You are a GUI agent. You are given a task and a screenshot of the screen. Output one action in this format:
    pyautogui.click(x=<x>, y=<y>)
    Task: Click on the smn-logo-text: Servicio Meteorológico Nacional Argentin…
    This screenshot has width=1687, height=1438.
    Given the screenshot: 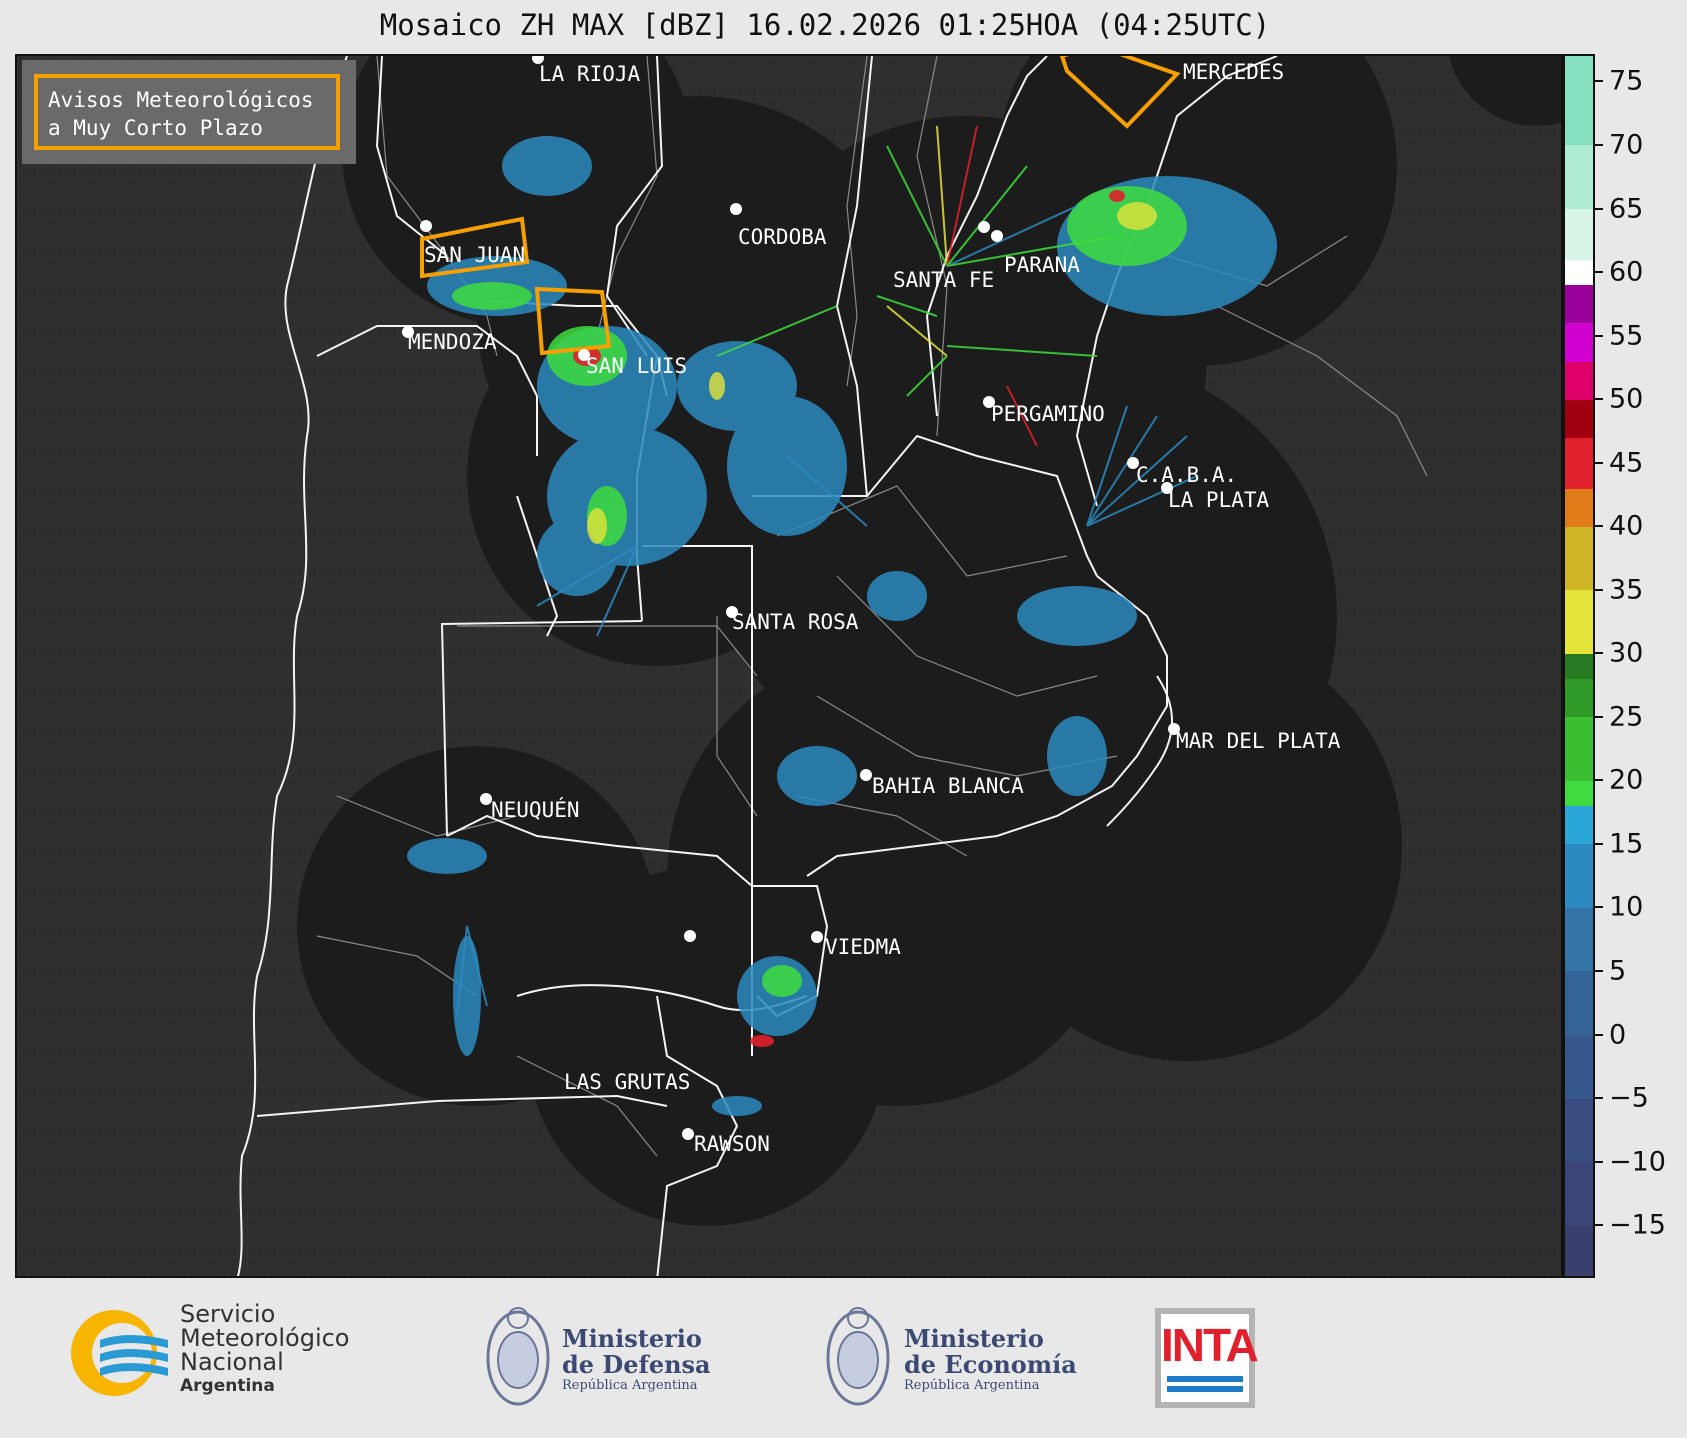 What is the action you would take?
    pyautogui.click(x=265, y=1350)
    